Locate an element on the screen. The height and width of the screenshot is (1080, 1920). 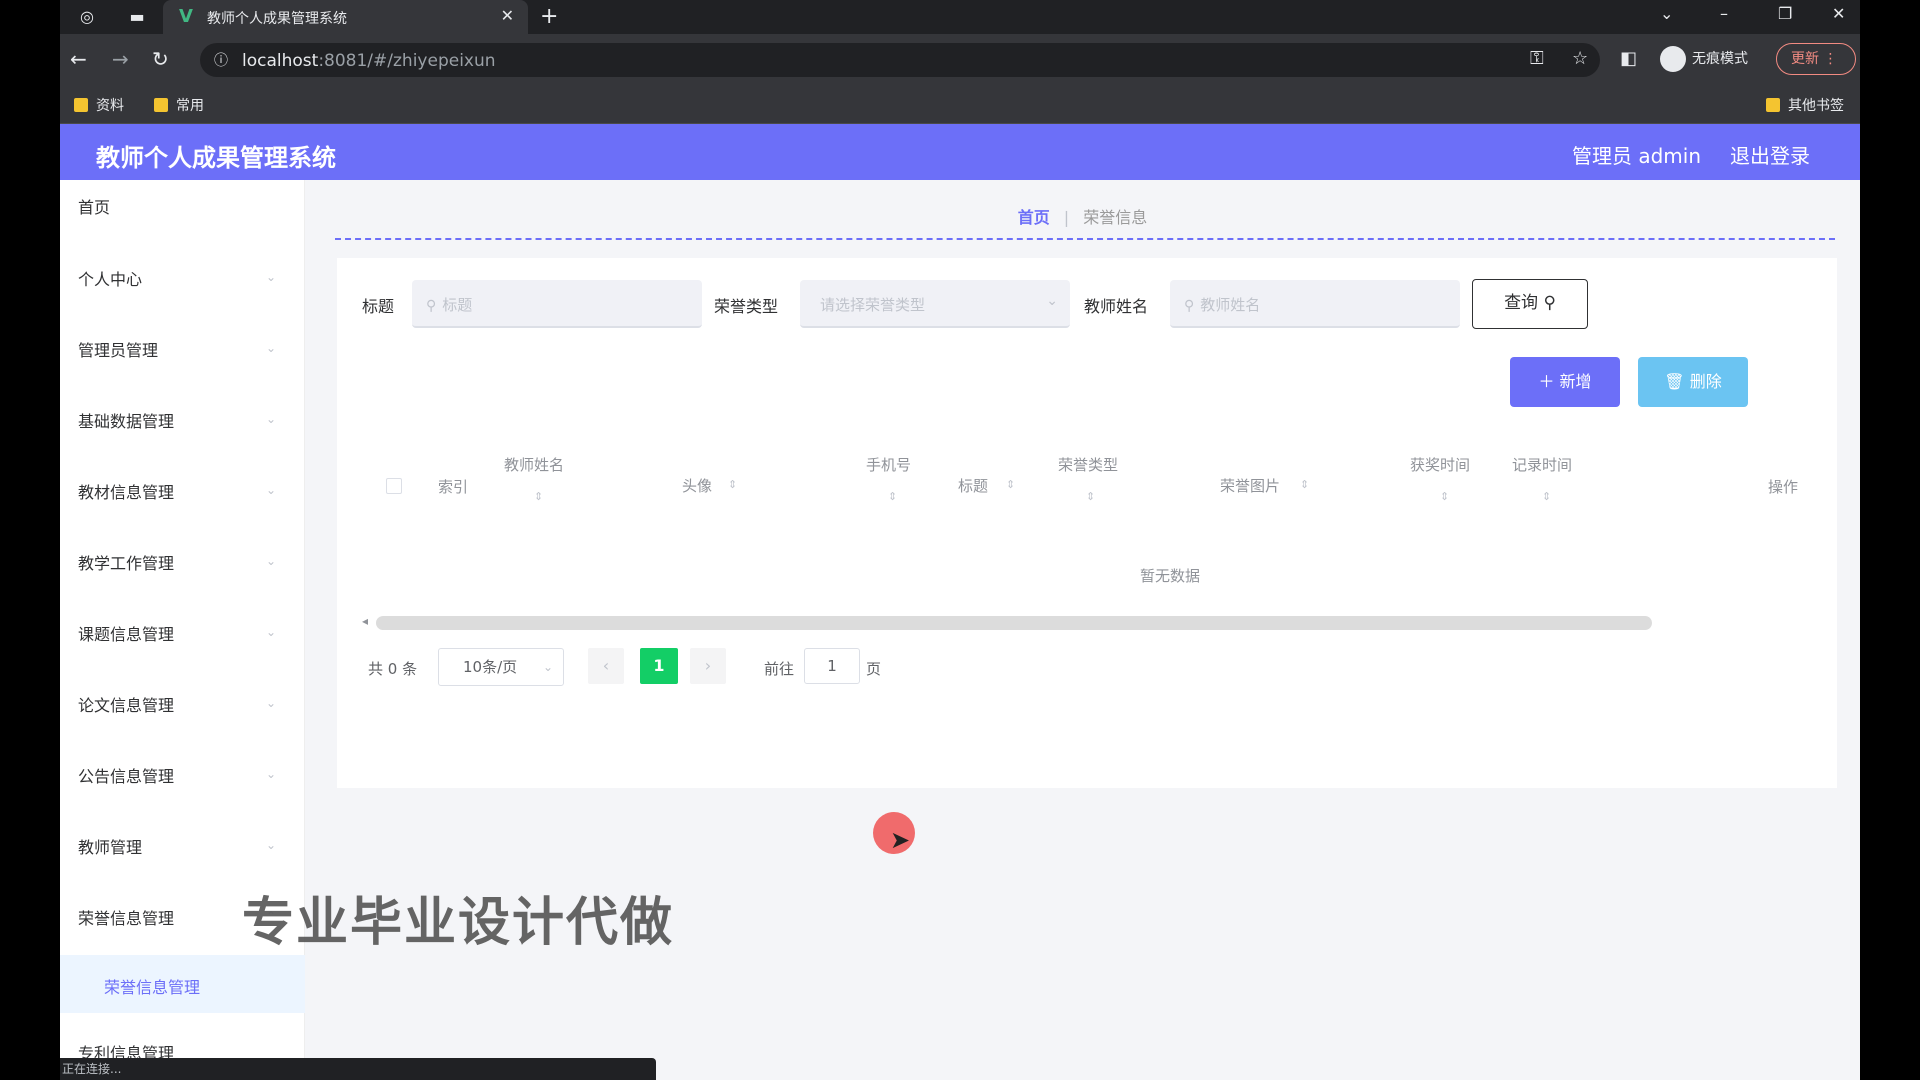
column-header: 教师姓名 is located at coordinates (534, 464).